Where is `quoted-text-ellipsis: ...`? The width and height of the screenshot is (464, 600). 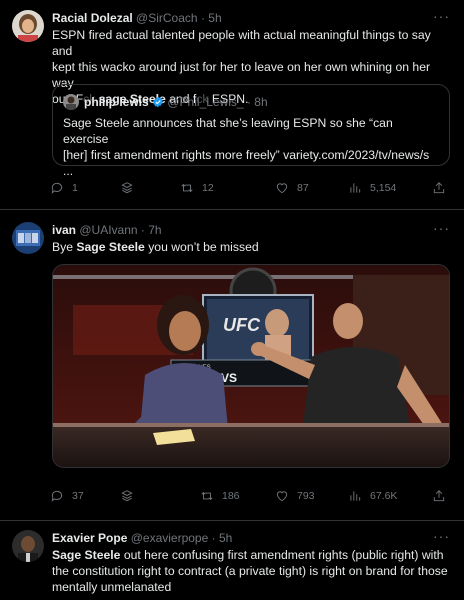 quoted-text-ellipsis: ... is located at coordinates (68, 171).